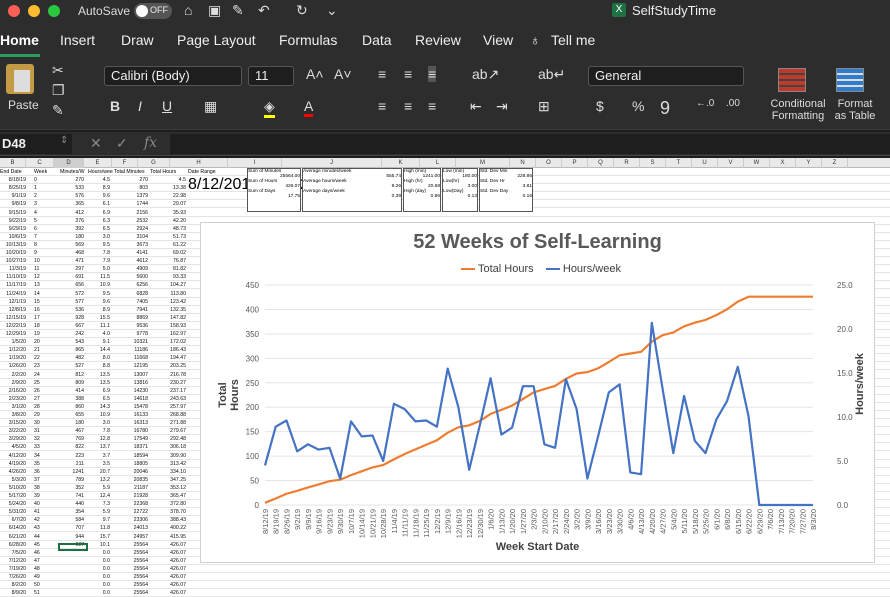 The width and height of the screenshot is (890, 597). Describe the element at coordinates (97, 180) in the screenshot. I see `table-cell: 4.5` at that location.